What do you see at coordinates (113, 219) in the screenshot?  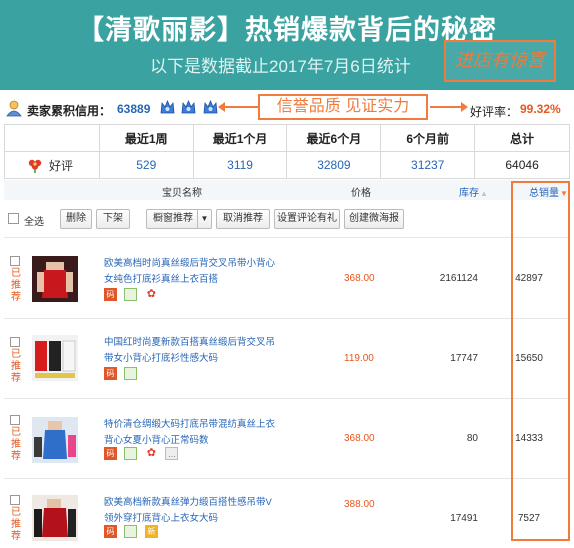 I see `offshelf-button: 下架` at bounding box center [113, 219].